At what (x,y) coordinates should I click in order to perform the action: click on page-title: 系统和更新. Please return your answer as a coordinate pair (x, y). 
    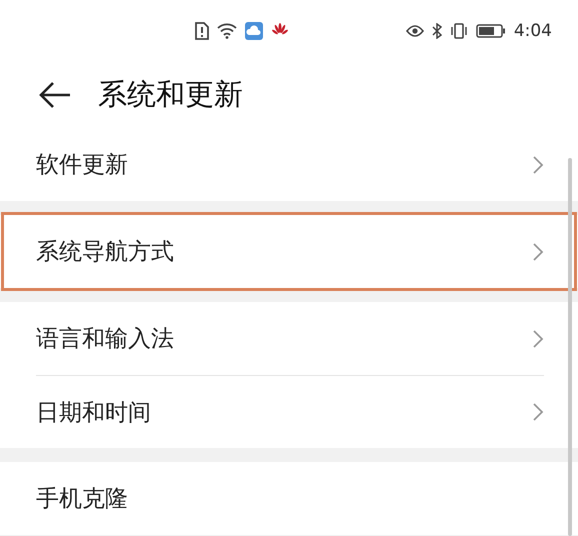
    Looking at the image, I should click on (170, 94).